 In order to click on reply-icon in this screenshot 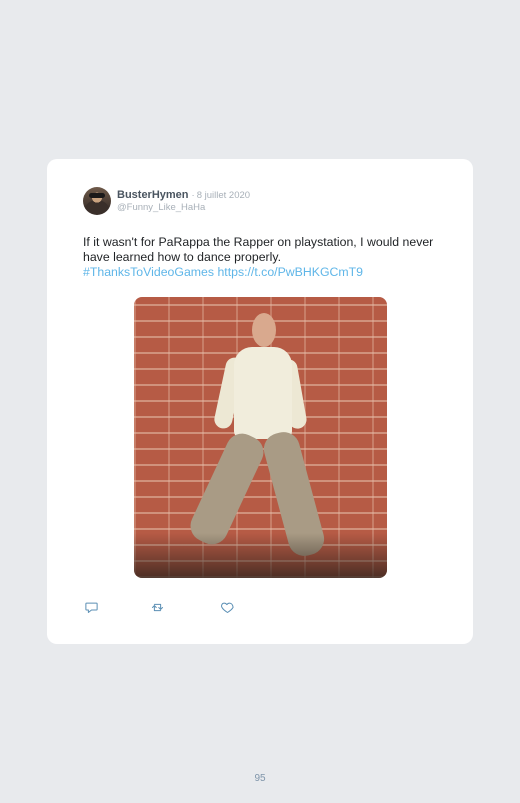, I will do `click(91, 607)`.